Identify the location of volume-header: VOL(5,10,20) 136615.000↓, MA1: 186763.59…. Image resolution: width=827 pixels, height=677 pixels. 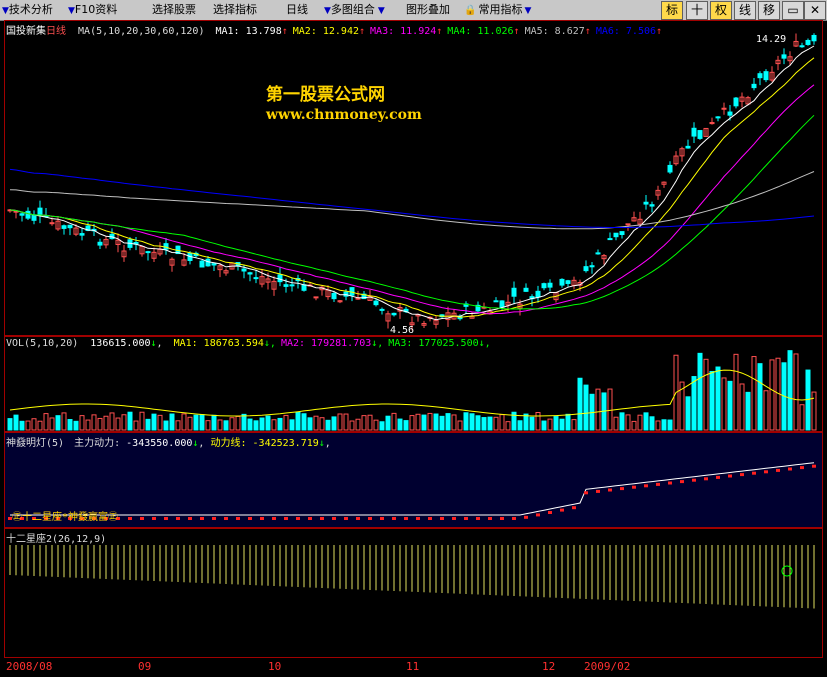
(248, 343).